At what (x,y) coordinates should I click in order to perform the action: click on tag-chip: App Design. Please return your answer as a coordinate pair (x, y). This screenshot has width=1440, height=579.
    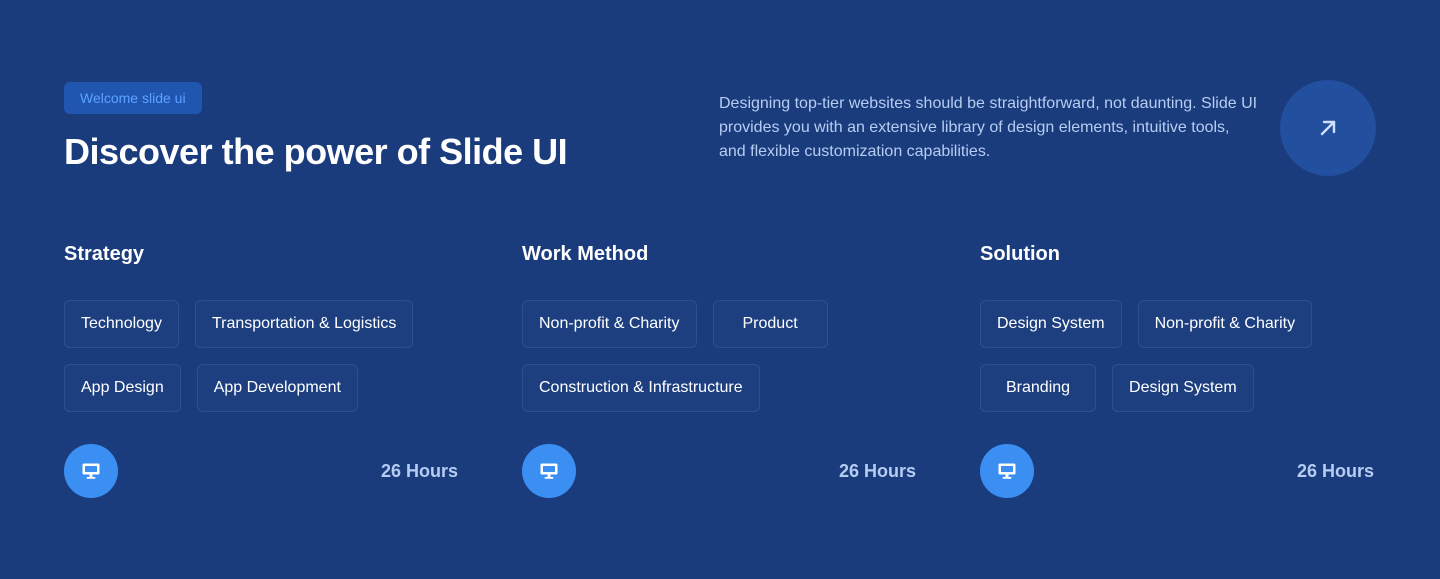
    Looking at the image, I should click on (122, 388).